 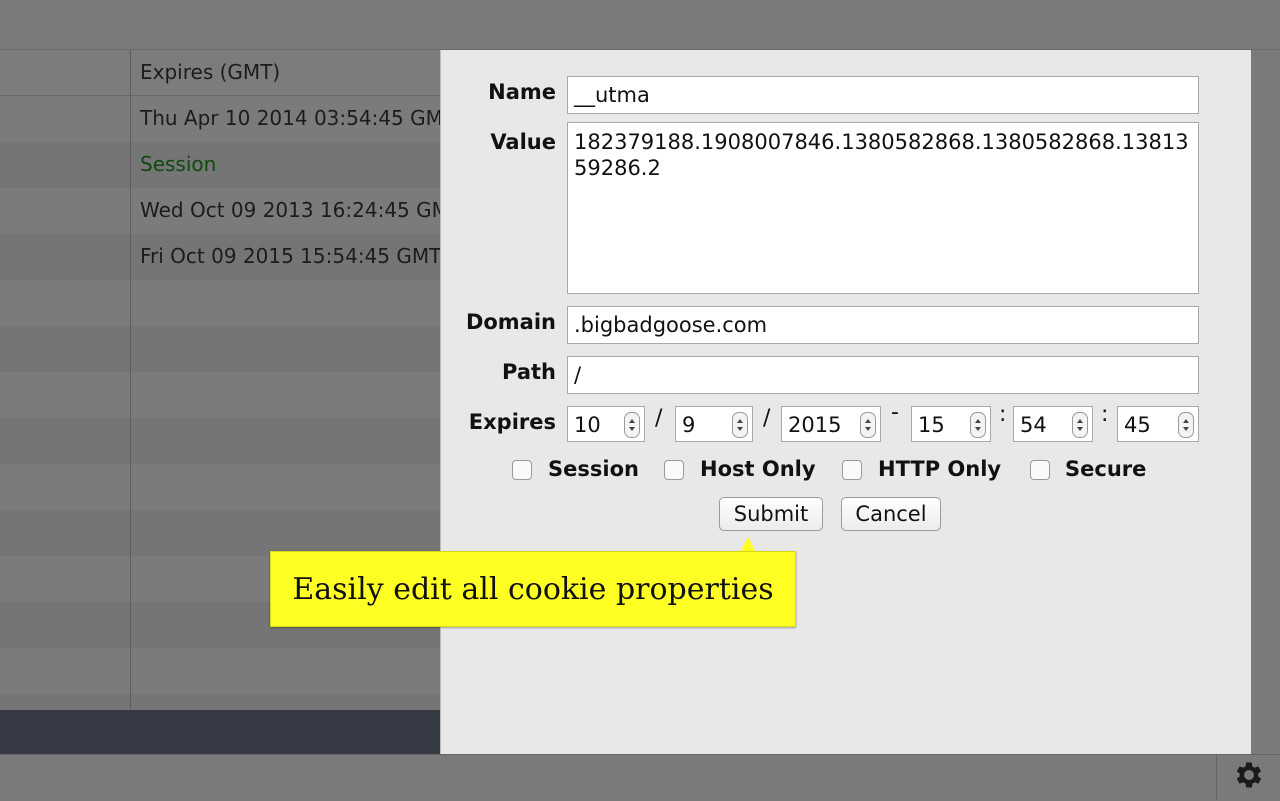 I want to click on secure-checkbox-label: Secure, so click(x=1105, y=469).